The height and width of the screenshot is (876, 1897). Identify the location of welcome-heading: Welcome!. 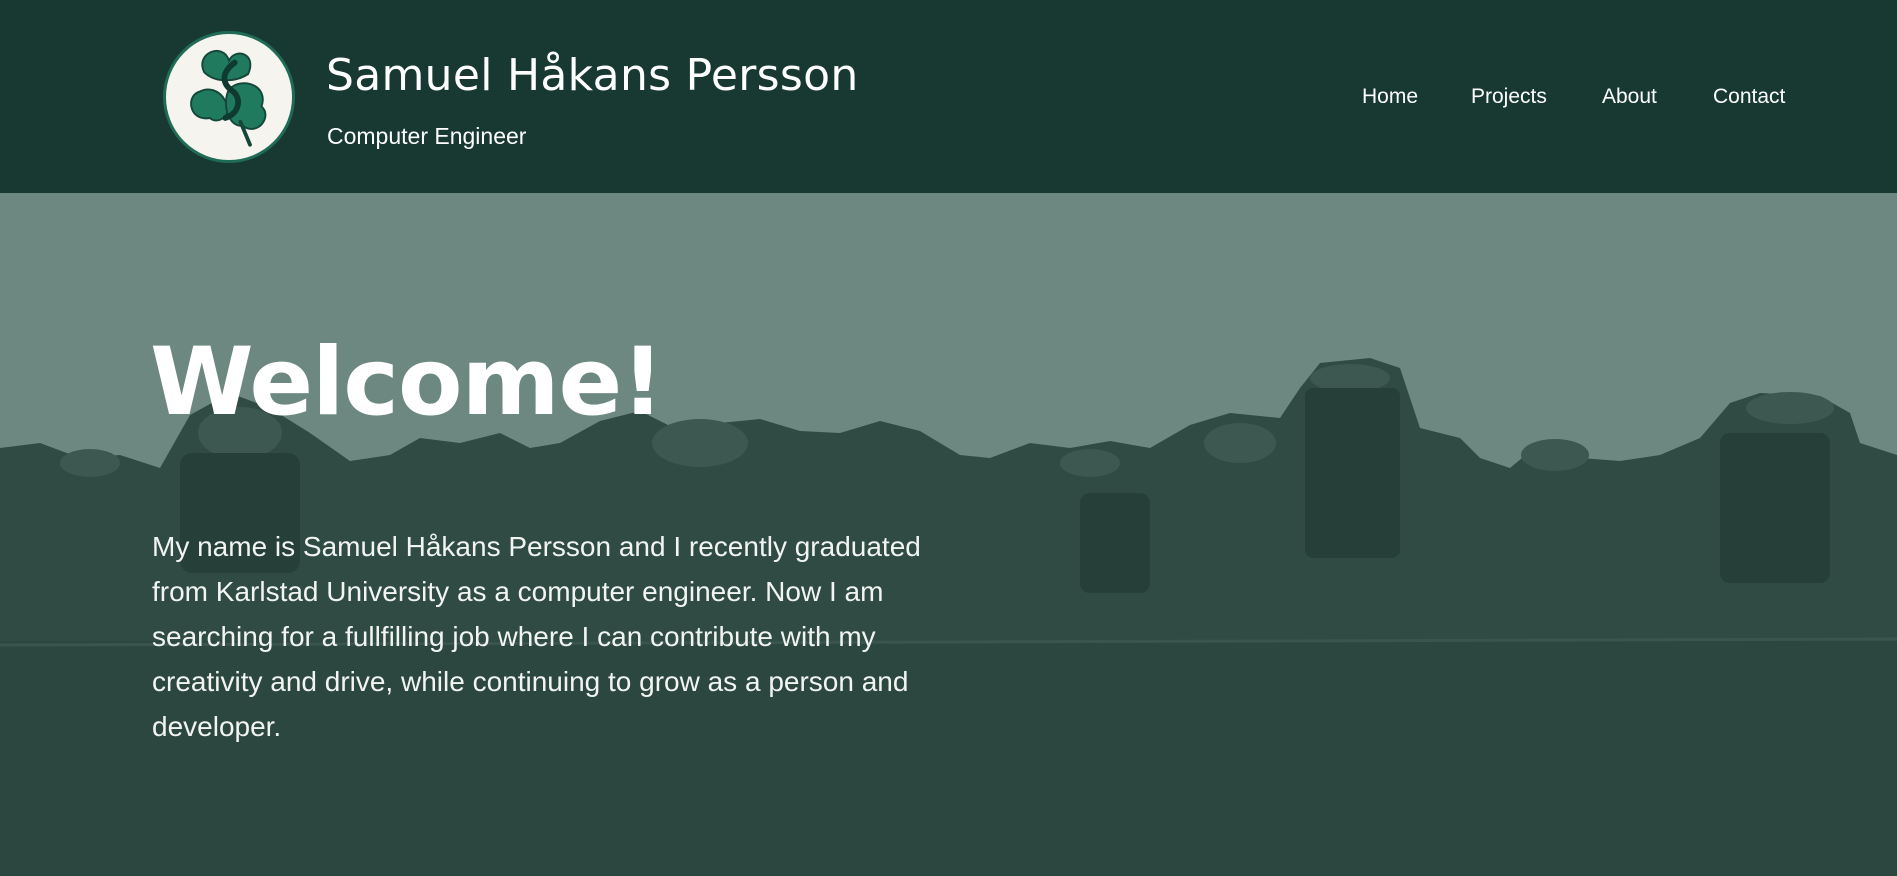
(407, 382).